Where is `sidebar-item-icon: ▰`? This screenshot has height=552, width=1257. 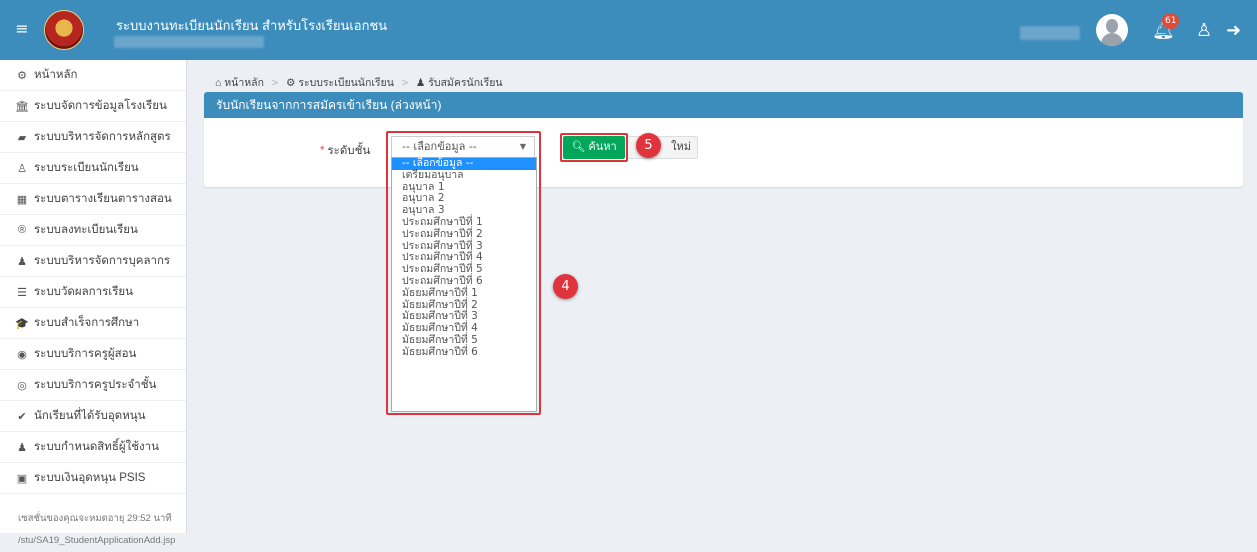 sidebar-item-icon: ▰ is located at coordinates (22, 137).